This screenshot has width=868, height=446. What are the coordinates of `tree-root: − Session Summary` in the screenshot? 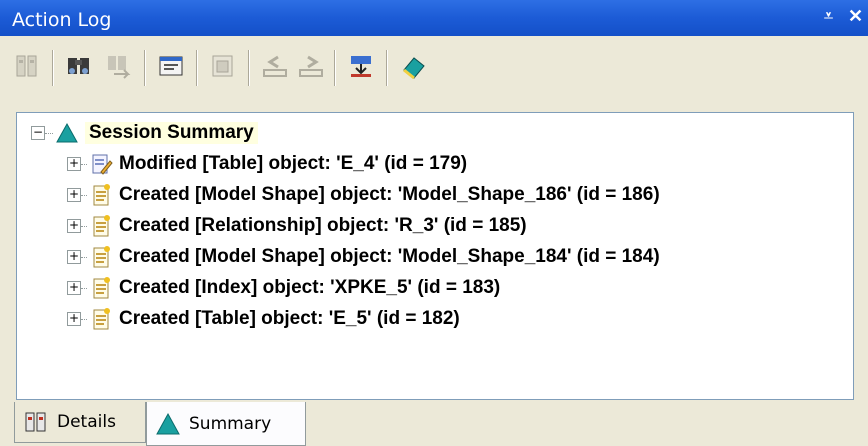 It's located at (144, 133).